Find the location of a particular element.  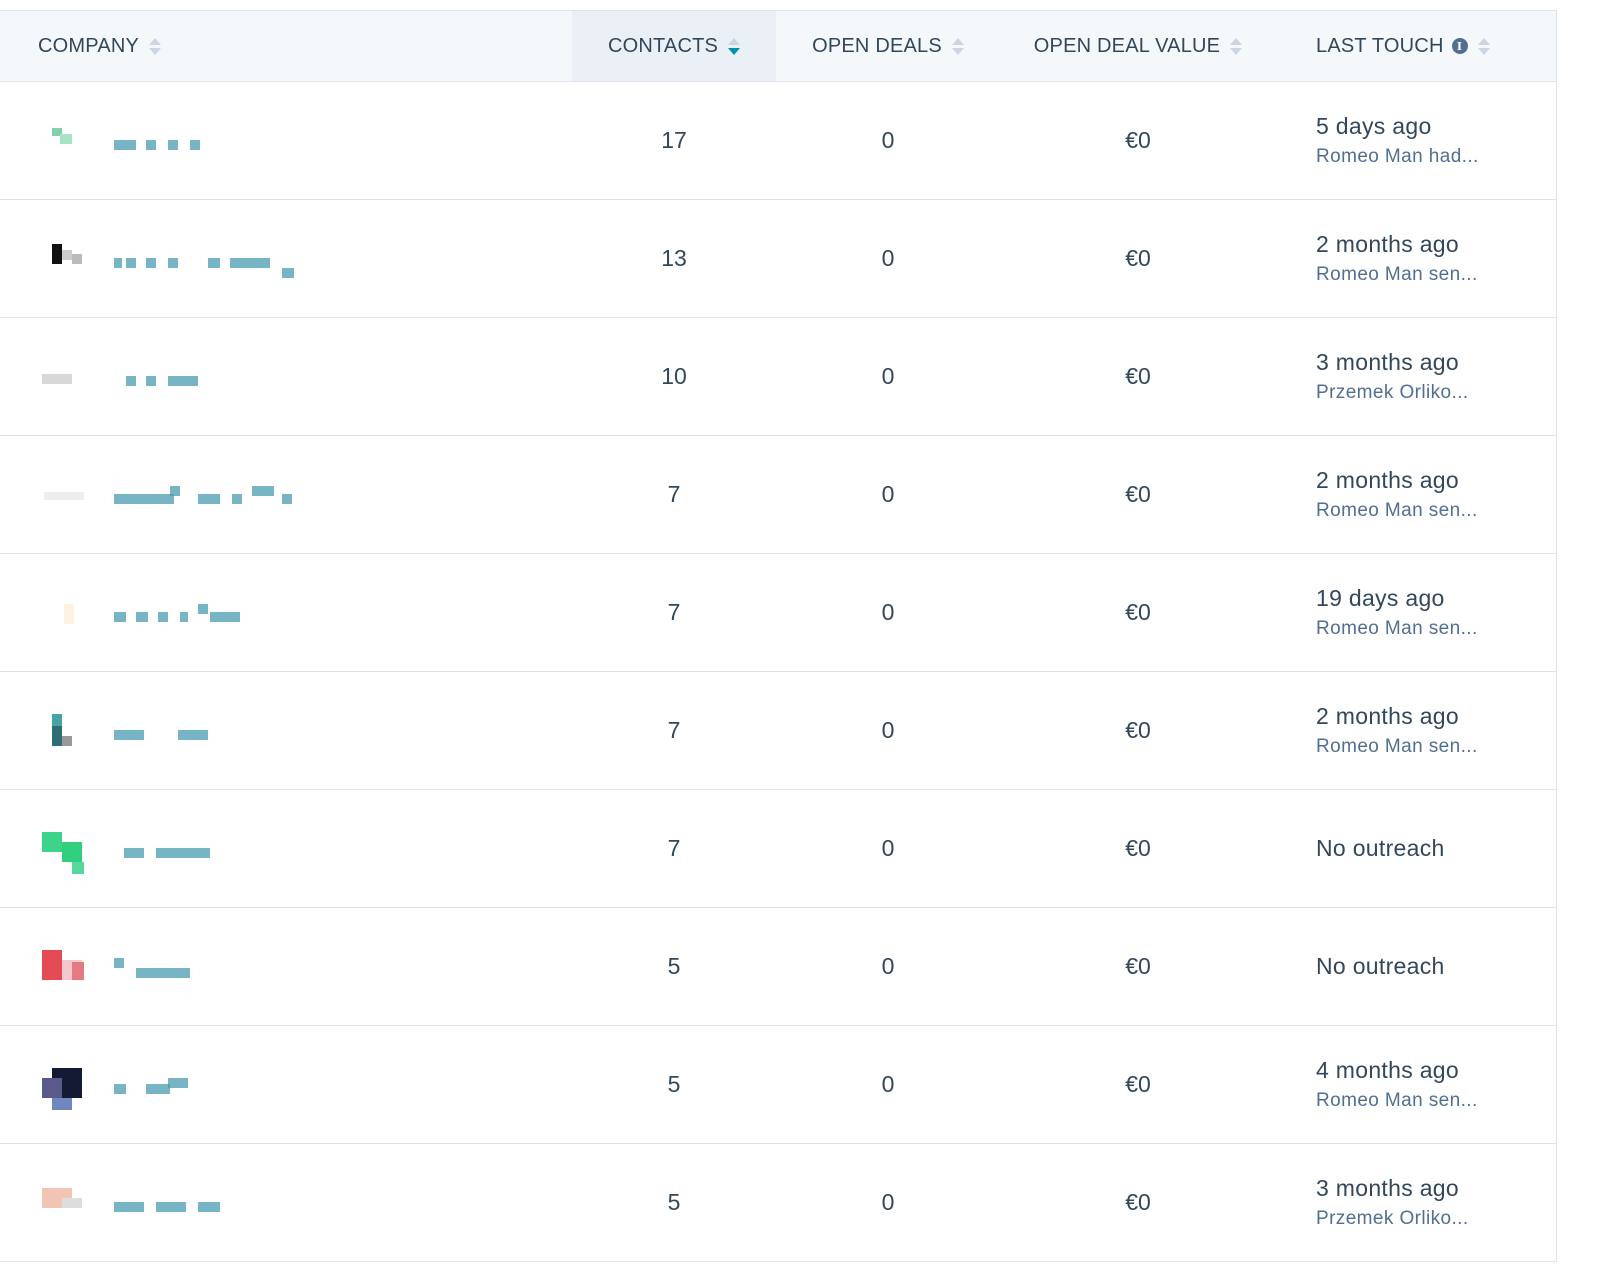

last-touch-time: 19 days ago is located at coordinates (1380, 598).